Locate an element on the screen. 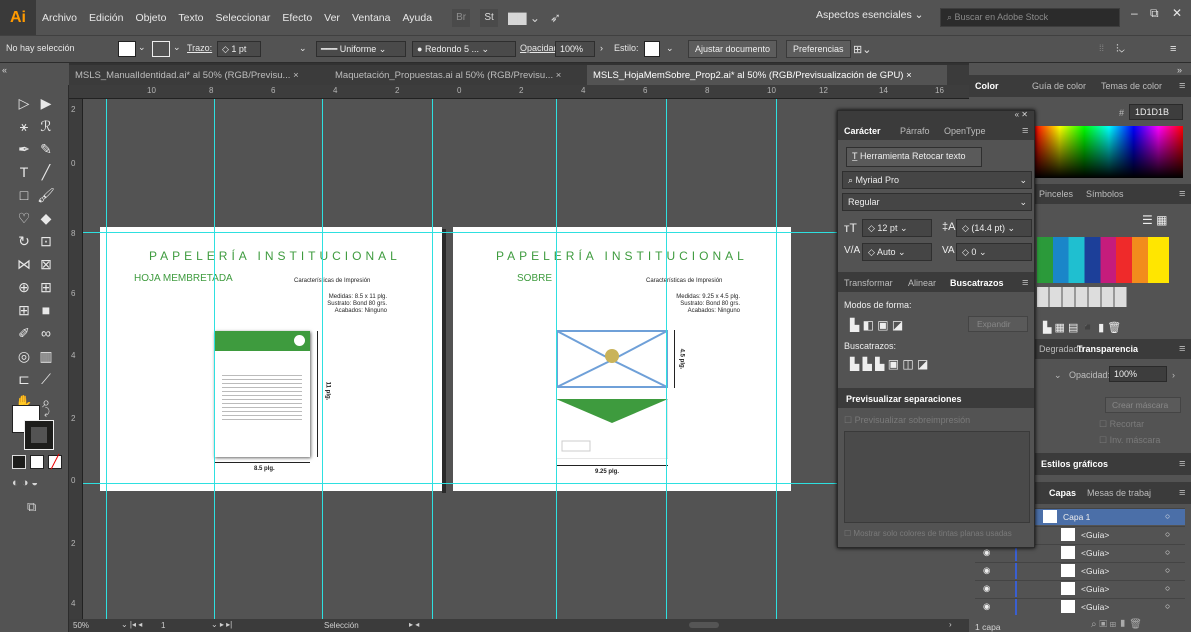 This screenshot has width=1191, height=632. panel-drag-bar: « ✕ is located at coordinates (936, 115).